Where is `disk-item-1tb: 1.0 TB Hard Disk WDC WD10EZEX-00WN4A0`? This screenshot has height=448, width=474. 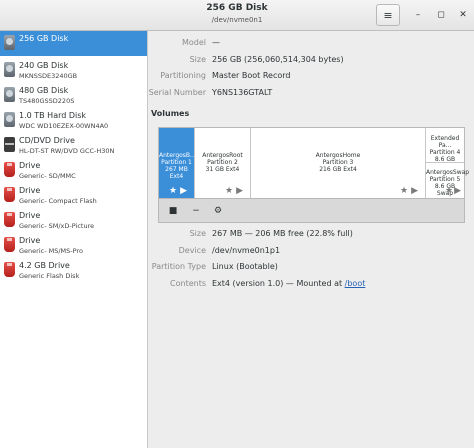
disk-item-1tb: 1.0 TB Hard Disk WDC WD10EZEX-00WN4A0 is located at coordinates (73, 120).